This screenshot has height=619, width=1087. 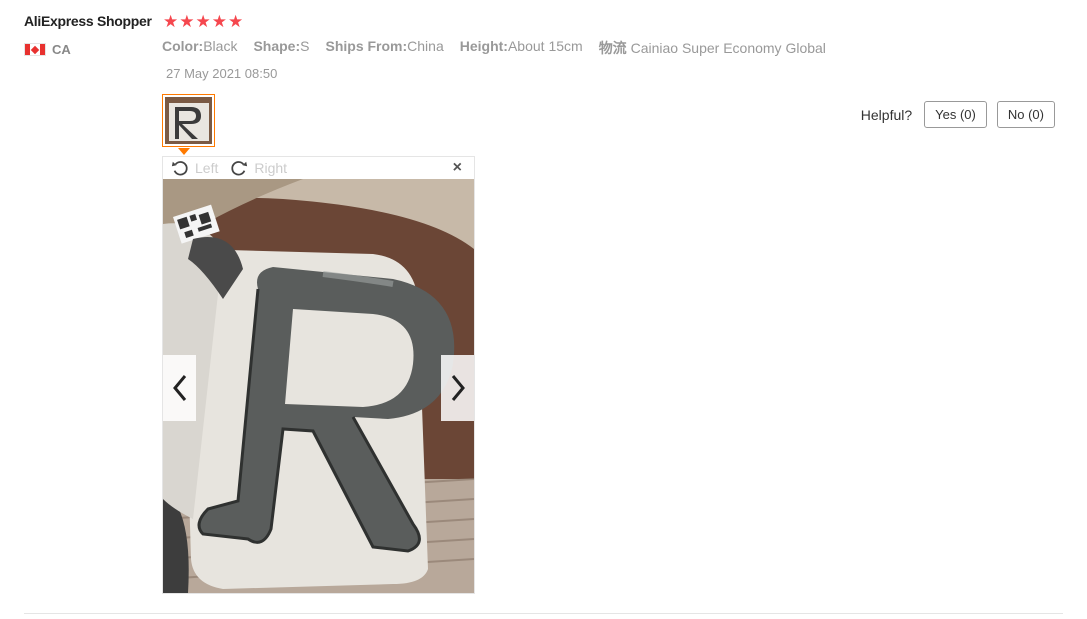 I want to click on rotate-left-label: Left, so click(x=207, y=168).